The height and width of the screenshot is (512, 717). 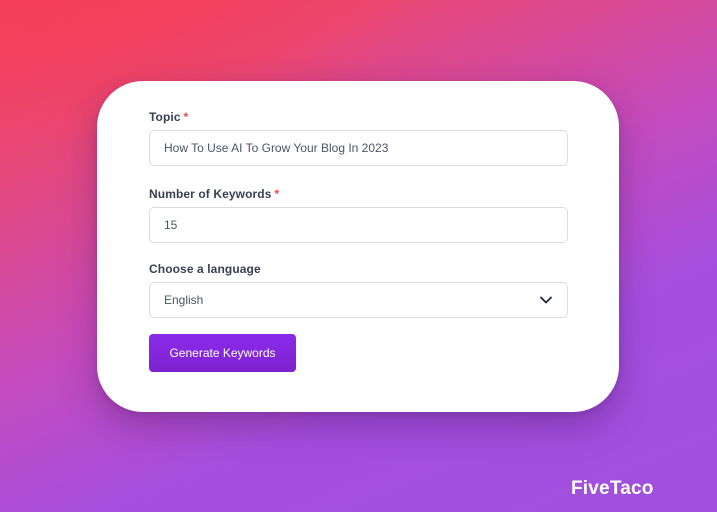 I want to click on keywords-count-value: 15, so click(x=171, y=225).